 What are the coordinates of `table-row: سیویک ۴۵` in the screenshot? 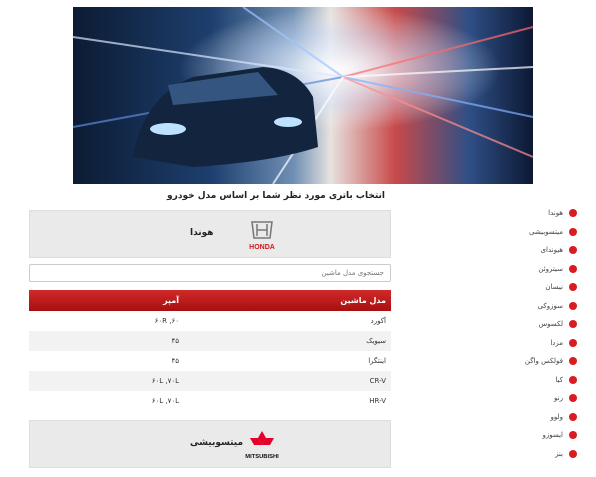 It's located at (210, 341).